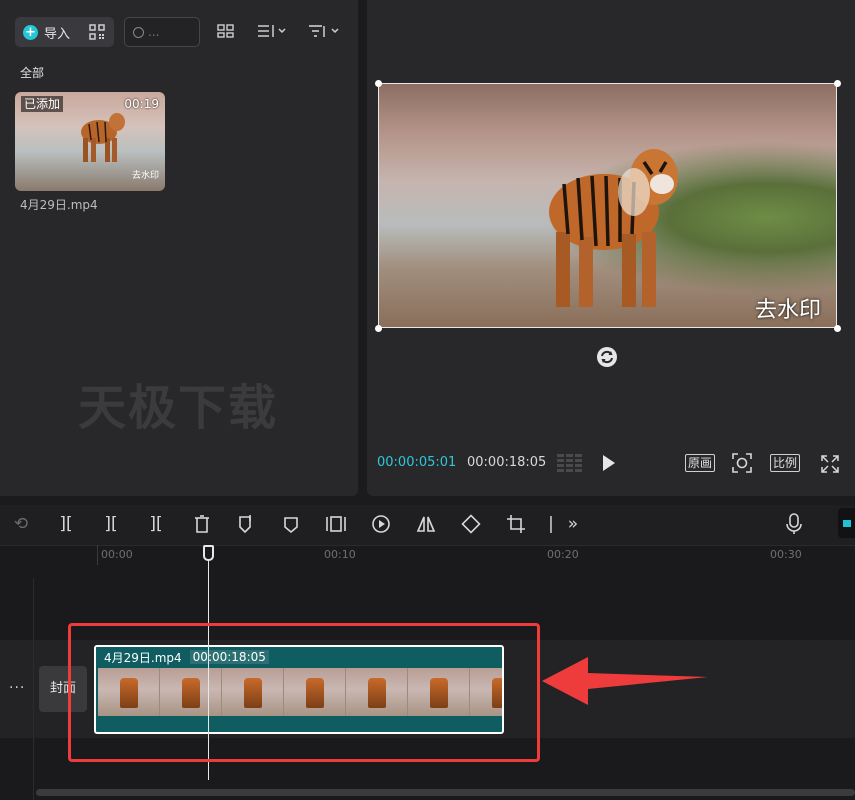 The width and height of the screenshot is (855, 800). What do you see at coordinates (507, 462) in the screenshot?
I see `total-time: 00:00:18:05` at bounding box center [507, 462].